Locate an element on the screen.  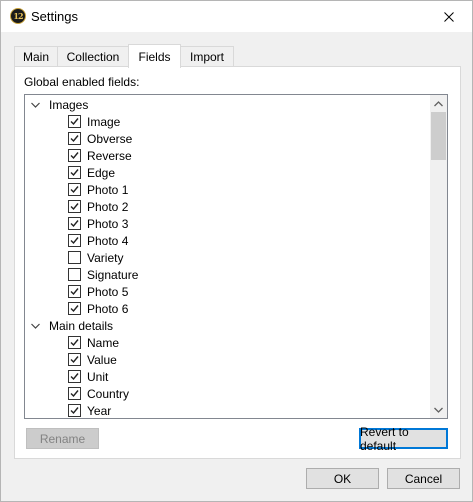
field-label: Obverse is located at coordinates (110, 138).